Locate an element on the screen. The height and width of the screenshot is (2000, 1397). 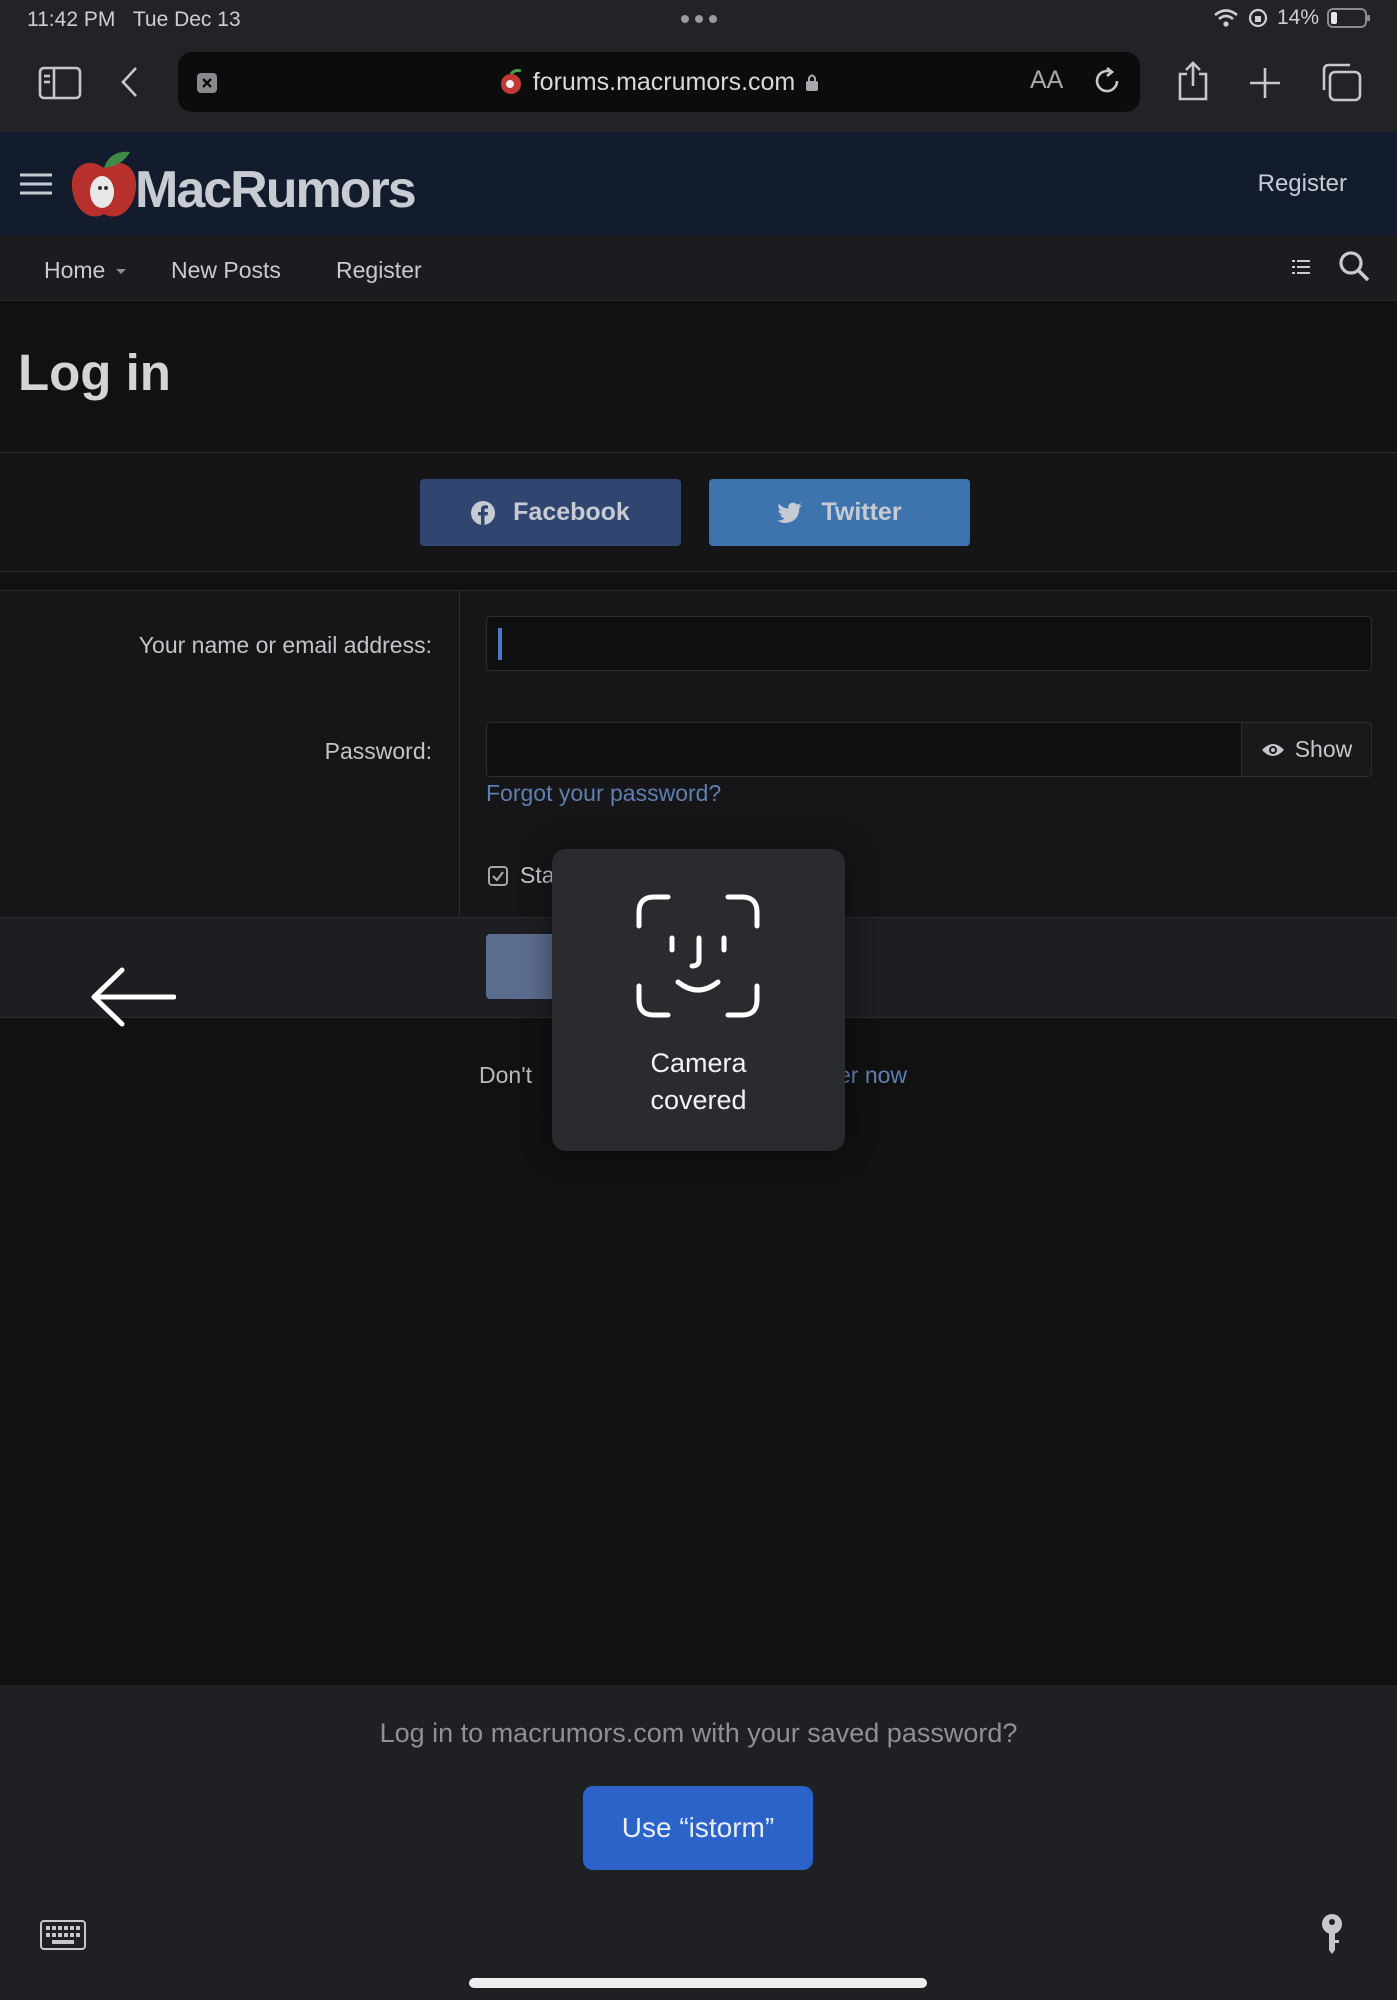
status-date: Tue Dec 13 is located at coordinates (186, 19).